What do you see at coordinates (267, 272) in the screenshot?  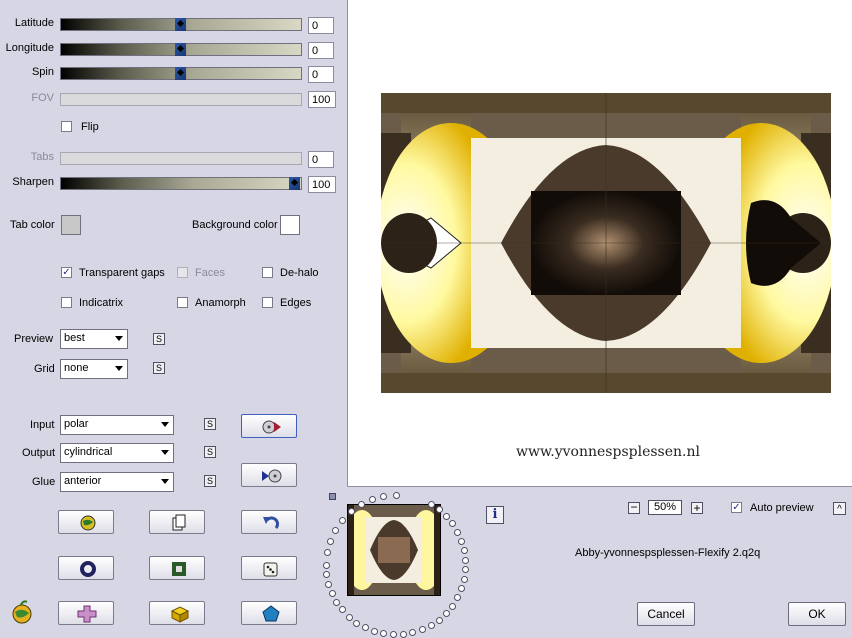 I see `de-halo-checkbox` at bounding box center [267, 272].